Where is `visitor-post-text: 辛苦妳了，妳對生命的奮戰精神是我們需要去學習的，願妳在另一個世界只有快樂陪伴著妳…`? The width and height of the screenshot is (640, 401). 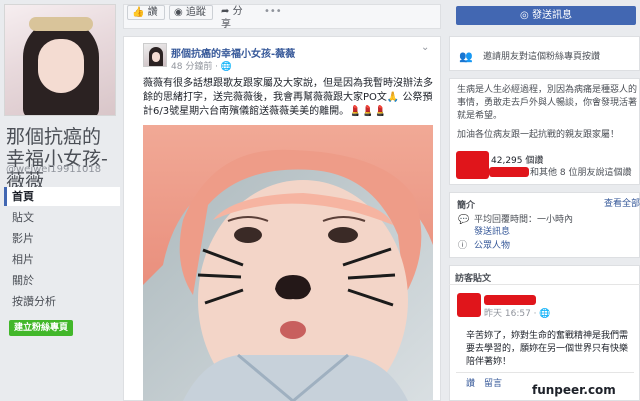
visitor-post-text: 辛苦妳了，妳對生命的奮戰精神是我們需要去學習的，願妳在另一個世界只有快樂陪伴著妳… is located at coordinates (547, 349).